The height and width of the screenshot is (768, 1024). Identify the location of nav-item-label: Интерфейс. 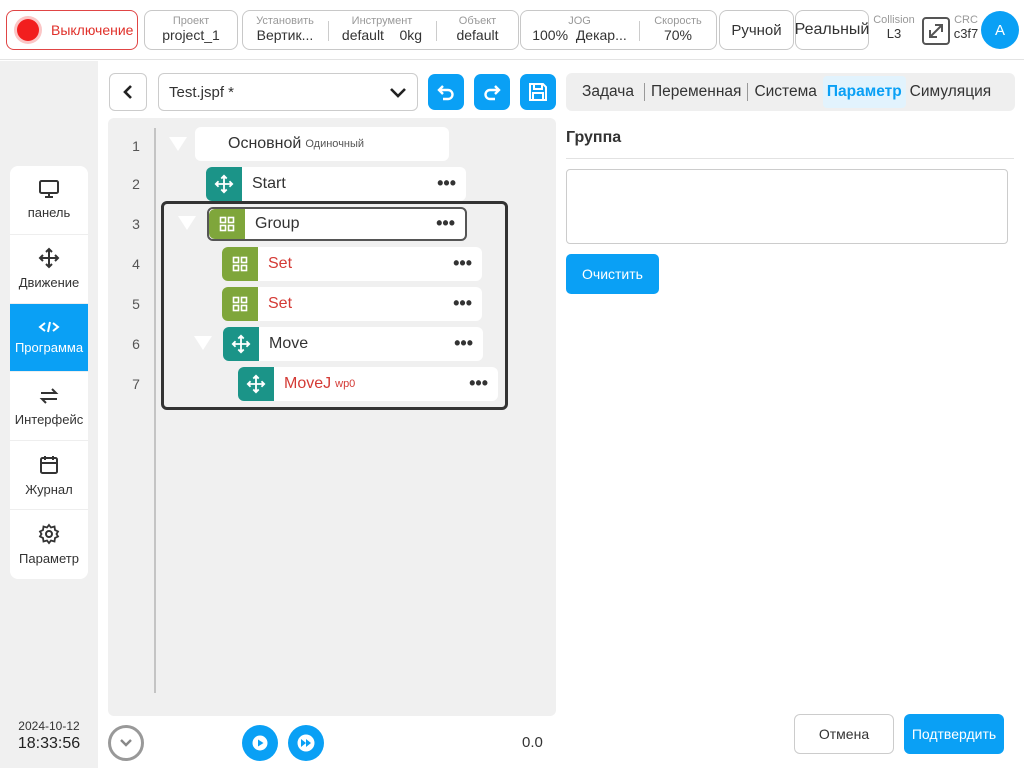
(49, 419).